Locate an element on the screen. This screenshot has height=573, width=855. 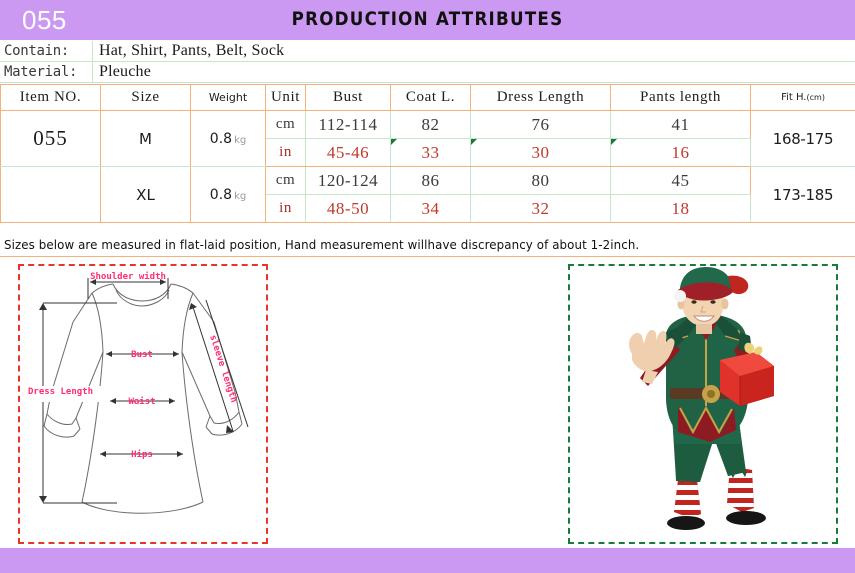
weight-value-1: 0.8 is located at coordinates (221, 194).